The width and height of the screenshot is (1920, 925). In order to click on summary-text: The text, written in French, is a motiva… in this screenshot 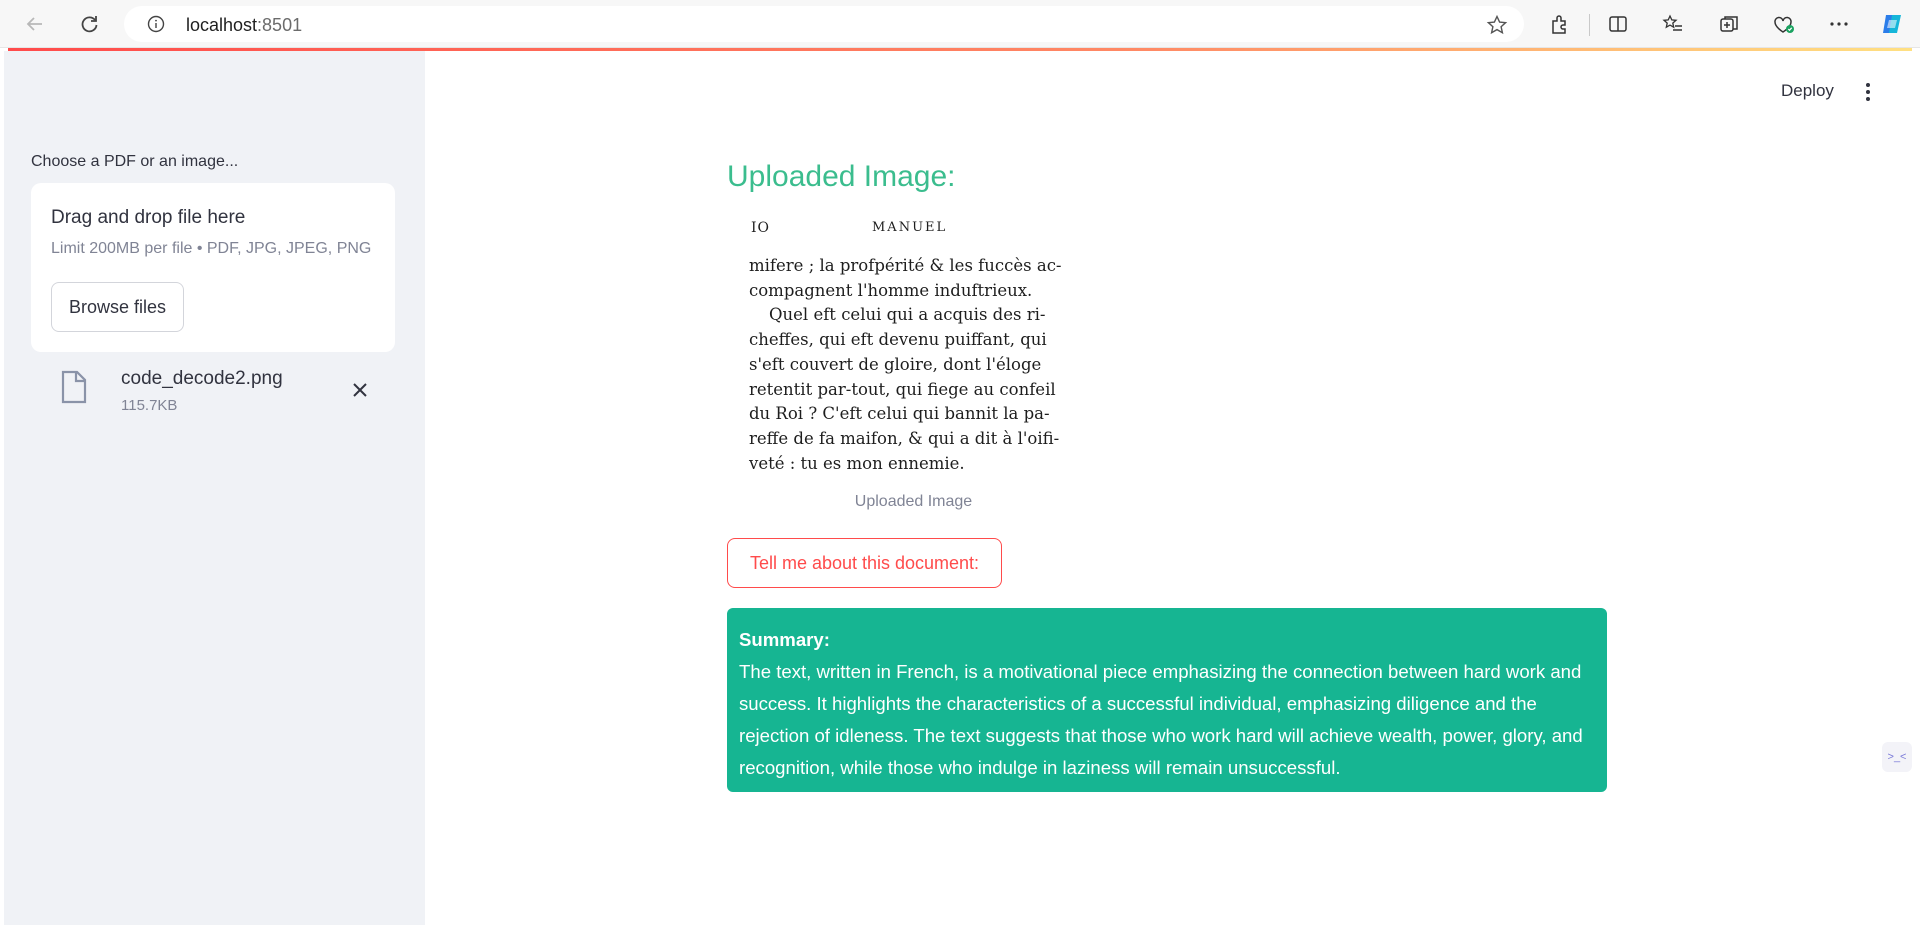, I will do `click(1161, 719)`.